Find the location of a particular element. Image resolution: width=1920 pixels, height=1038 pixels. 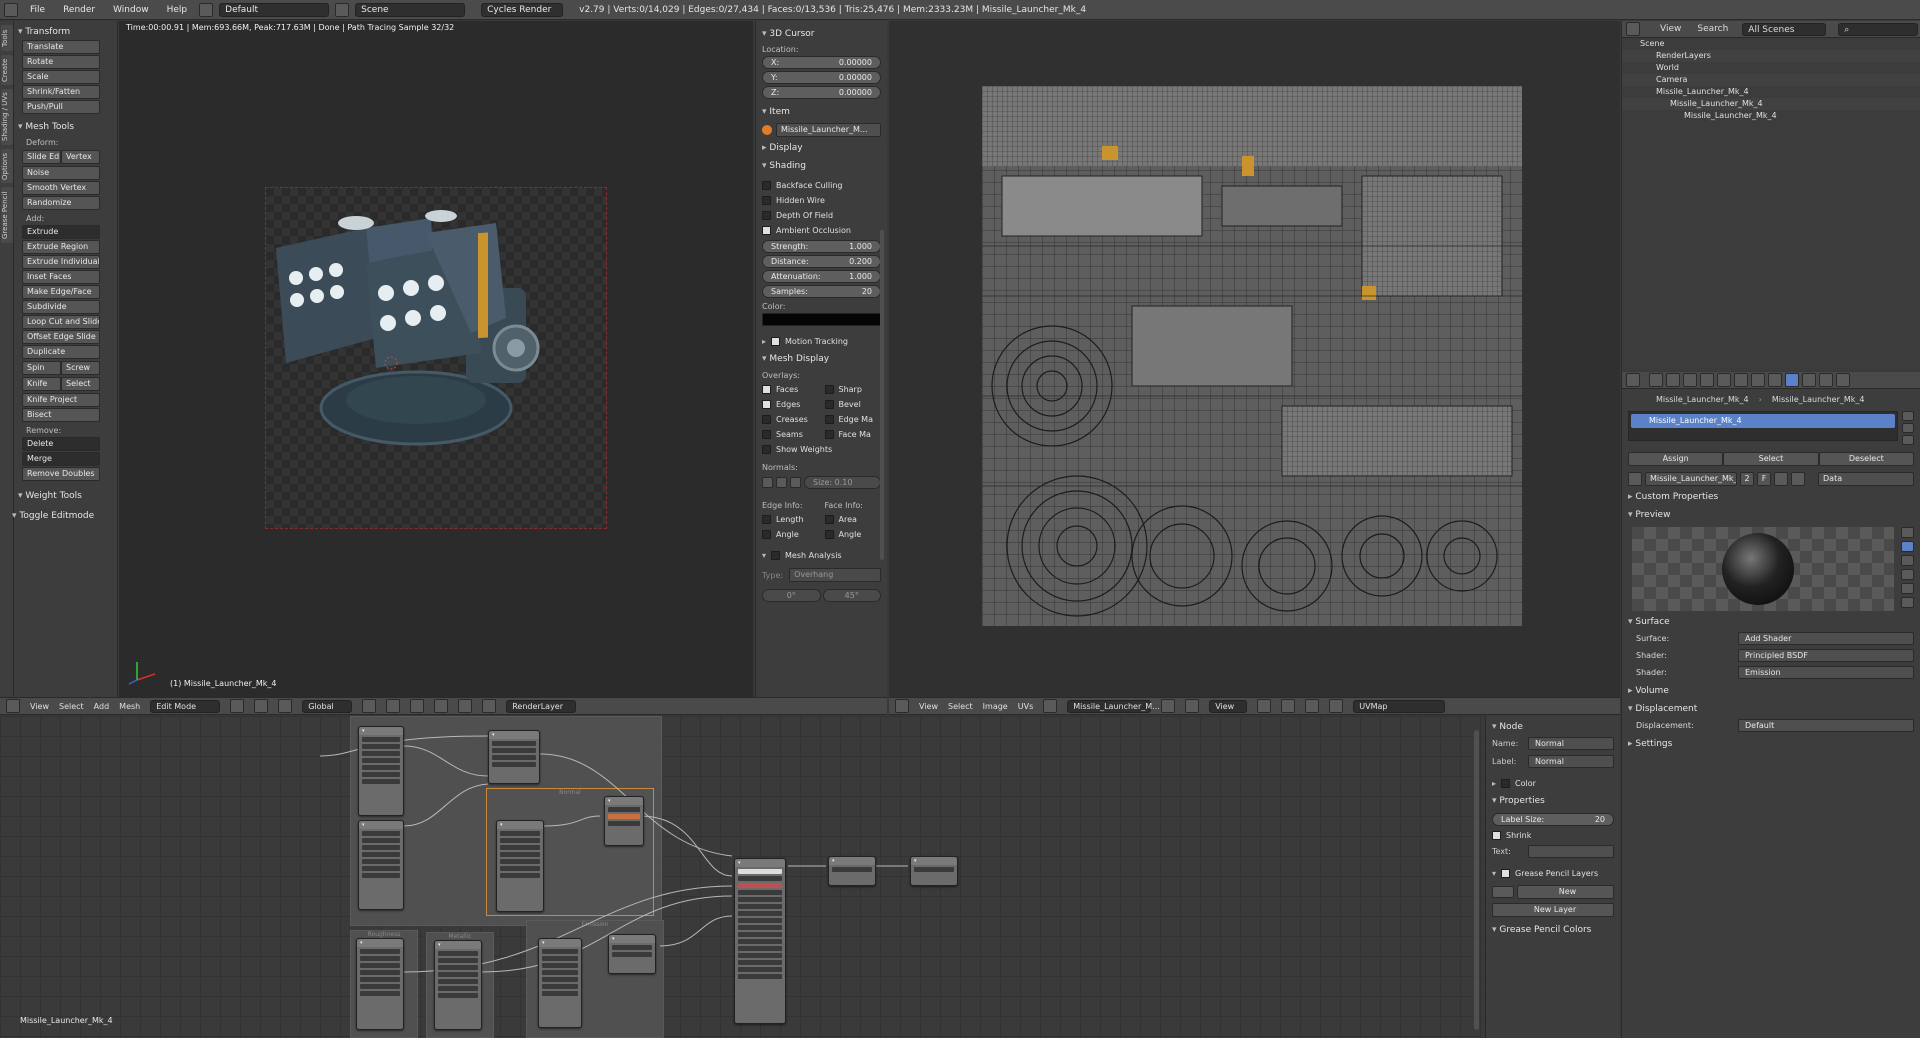

panel-mesh-display: Mesh Display is located at coordinates (821, 359).